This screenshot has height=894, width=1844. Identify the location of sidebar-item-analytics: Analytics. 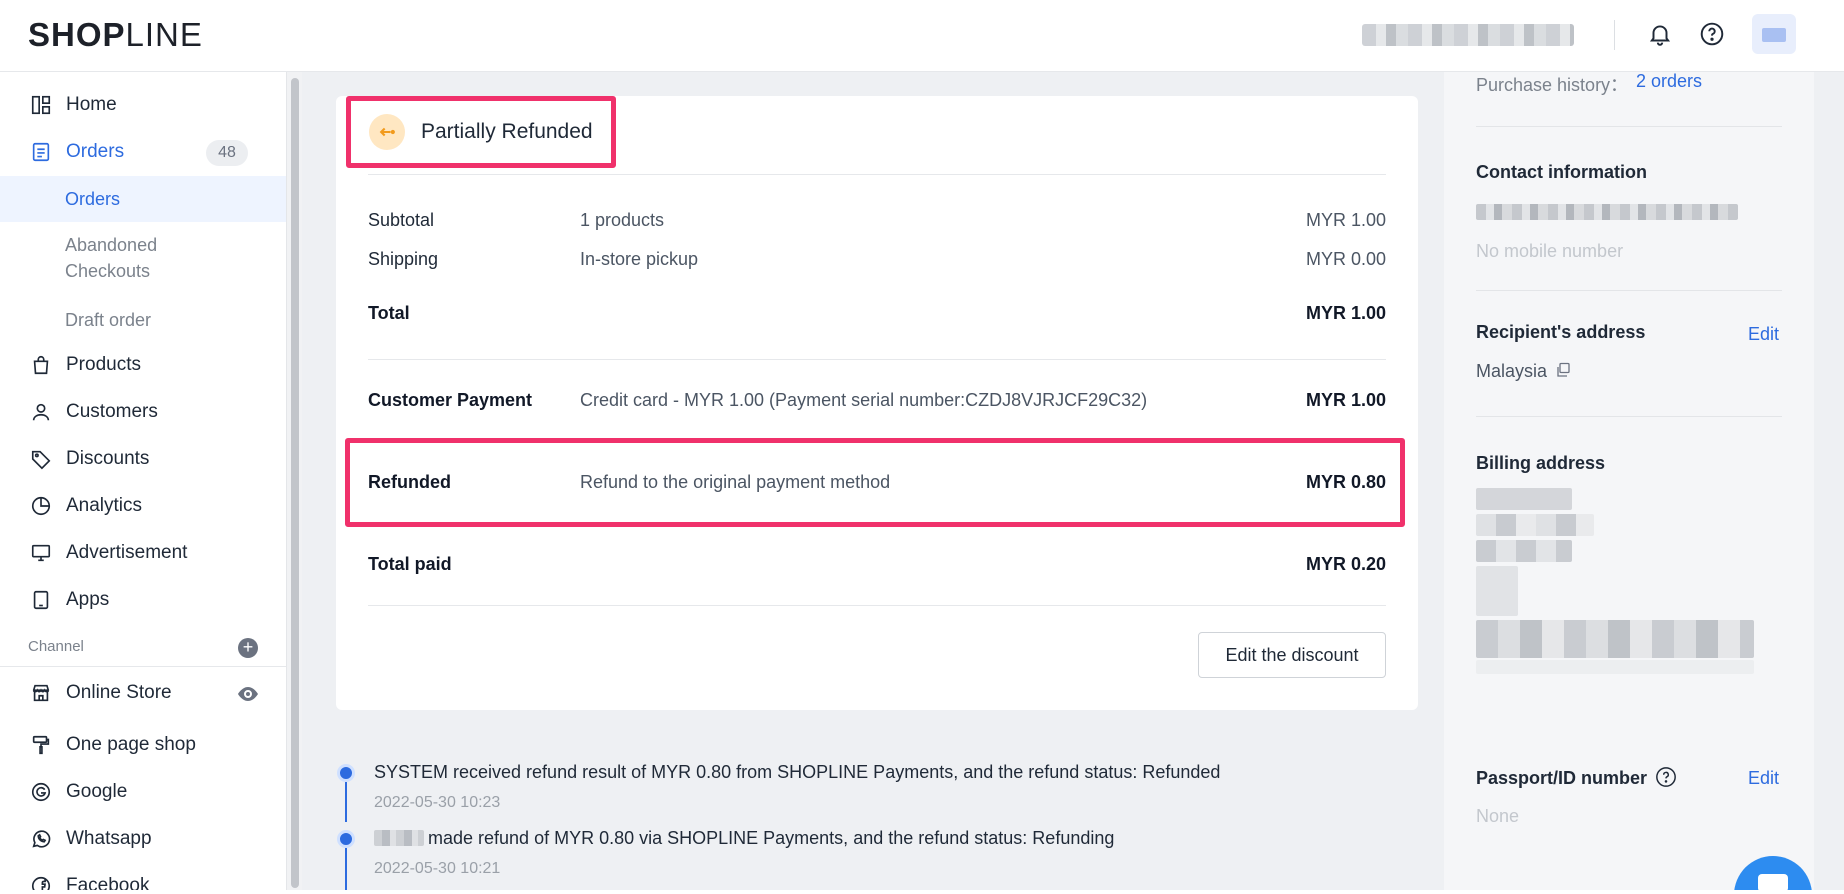
(143, 506).